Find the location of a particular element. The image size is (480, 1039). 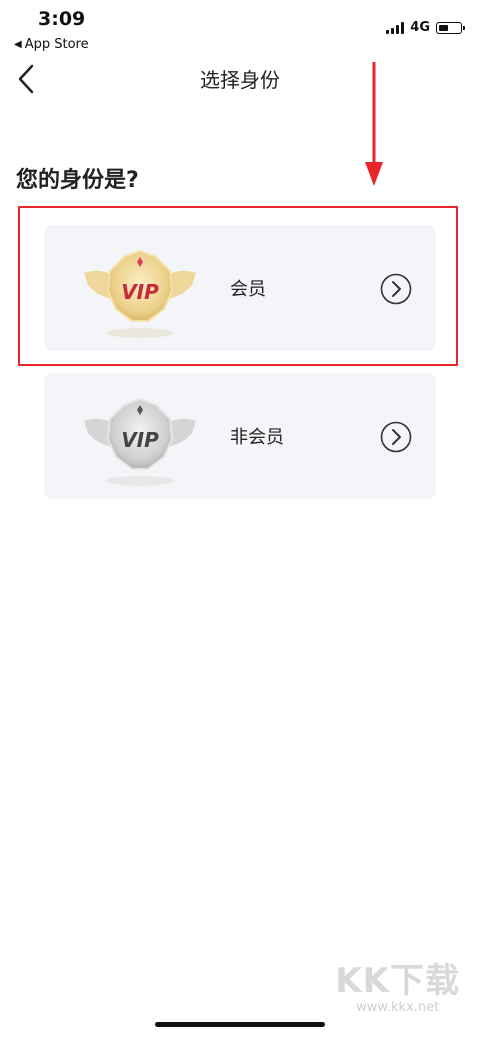

back-triangle-icon: ◀ is located at coordinates (18, 44).